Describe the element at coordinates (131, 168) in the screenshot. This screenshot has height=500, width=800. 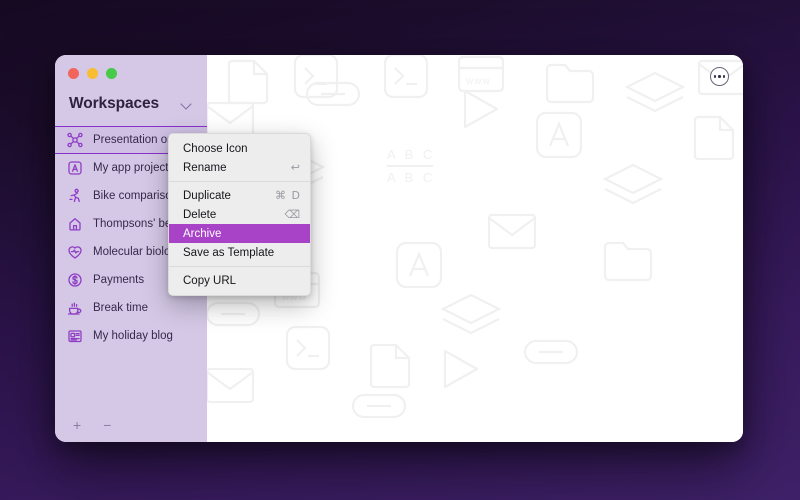
I see `sidebar-item-label: My app project` at that location.